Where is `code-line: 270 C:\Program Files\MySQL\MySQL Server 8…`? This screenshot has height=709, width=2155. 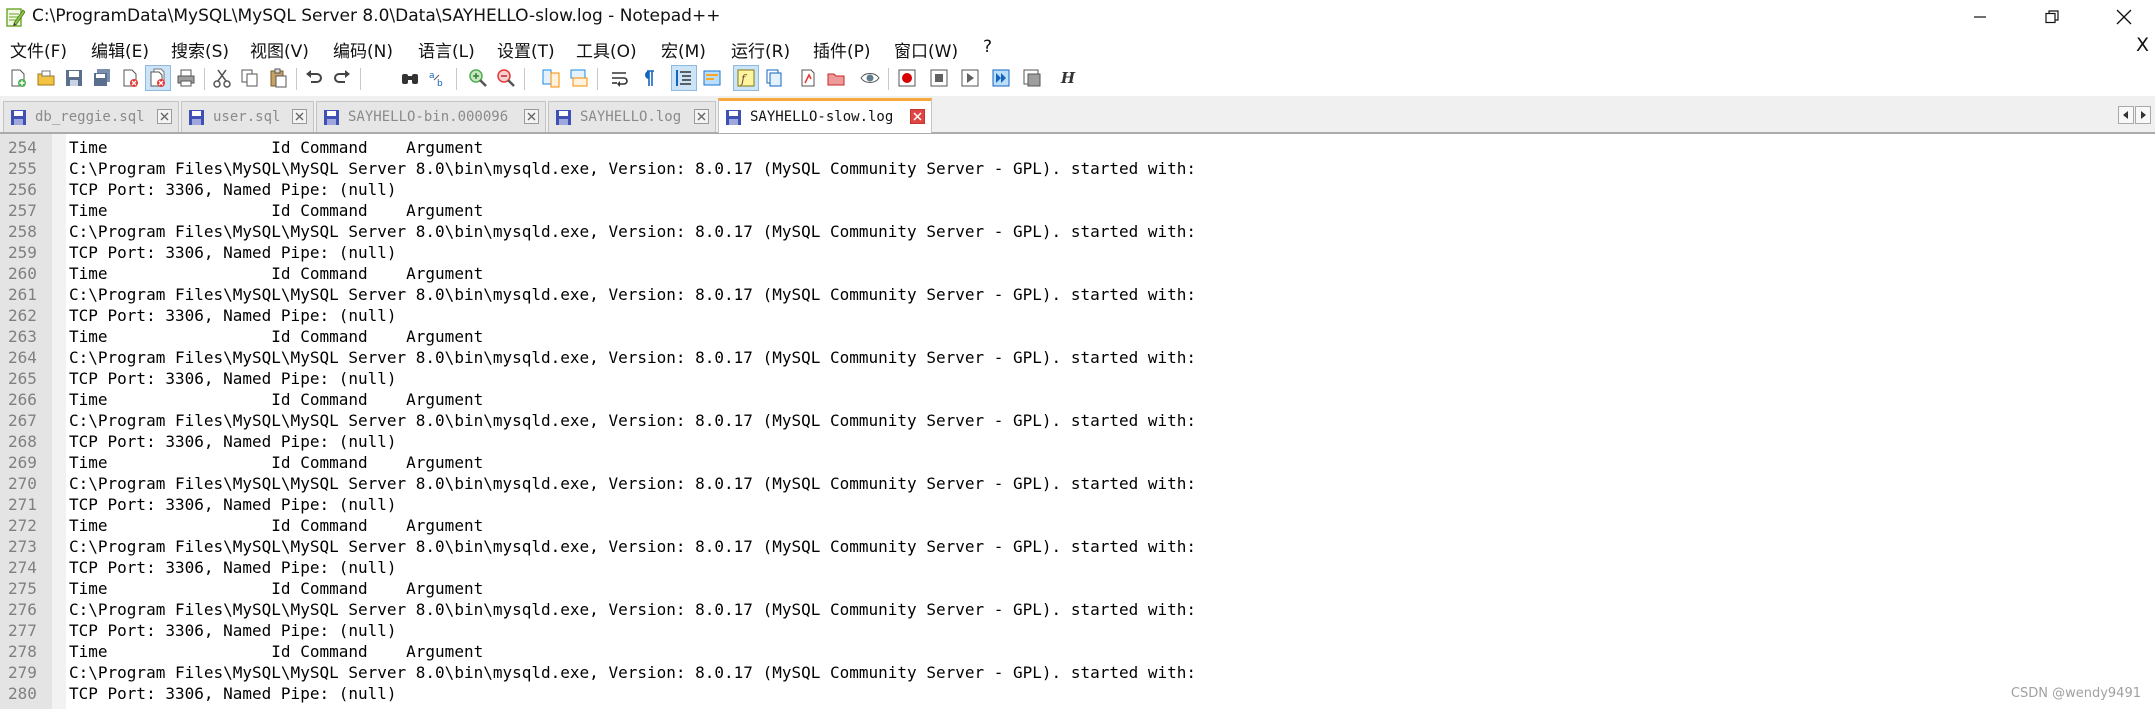 code-line: 270 C:\Program Files\MySQL\MySQL Server 8… is located at coordinates (1077, 483).